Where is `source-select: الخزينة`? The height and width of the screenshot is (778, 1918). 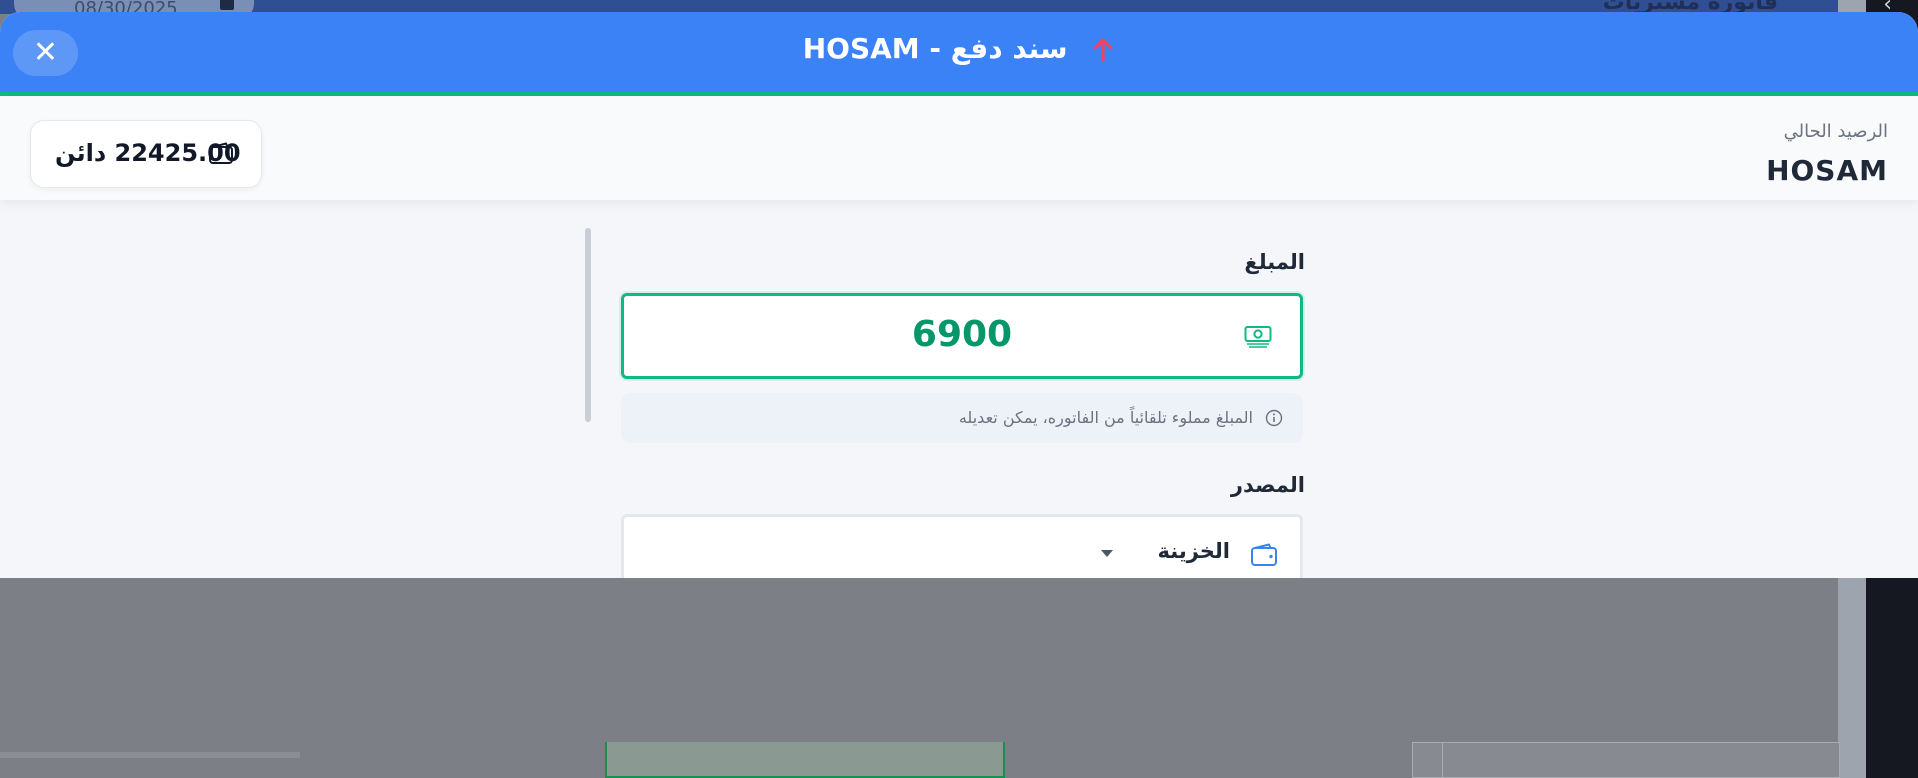
source-select: الخزينة is located at coordinates (962, 546).